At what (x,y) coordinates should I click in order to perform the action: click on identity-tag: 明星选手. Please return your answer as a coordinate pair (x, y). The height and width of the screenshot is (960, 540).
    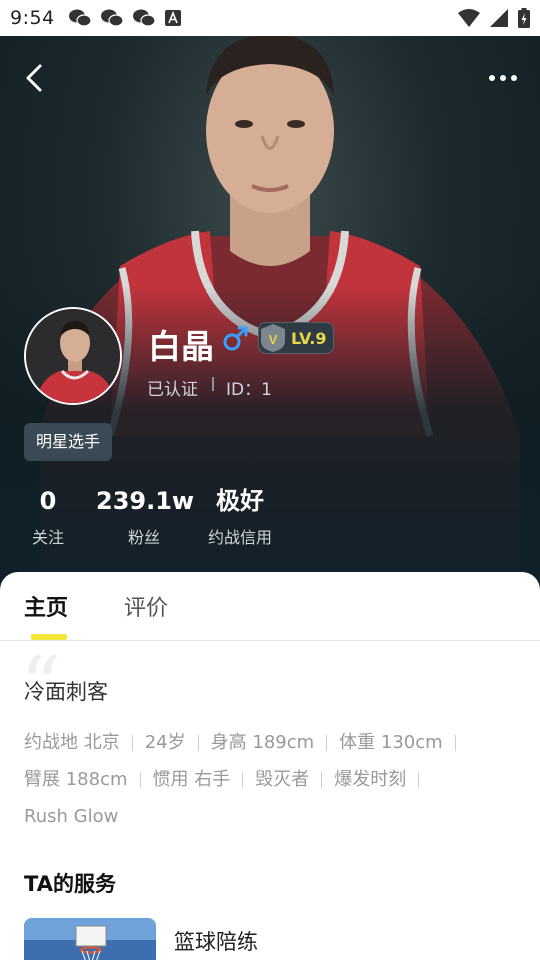
    Looking at the image, I should click on (68, 442).